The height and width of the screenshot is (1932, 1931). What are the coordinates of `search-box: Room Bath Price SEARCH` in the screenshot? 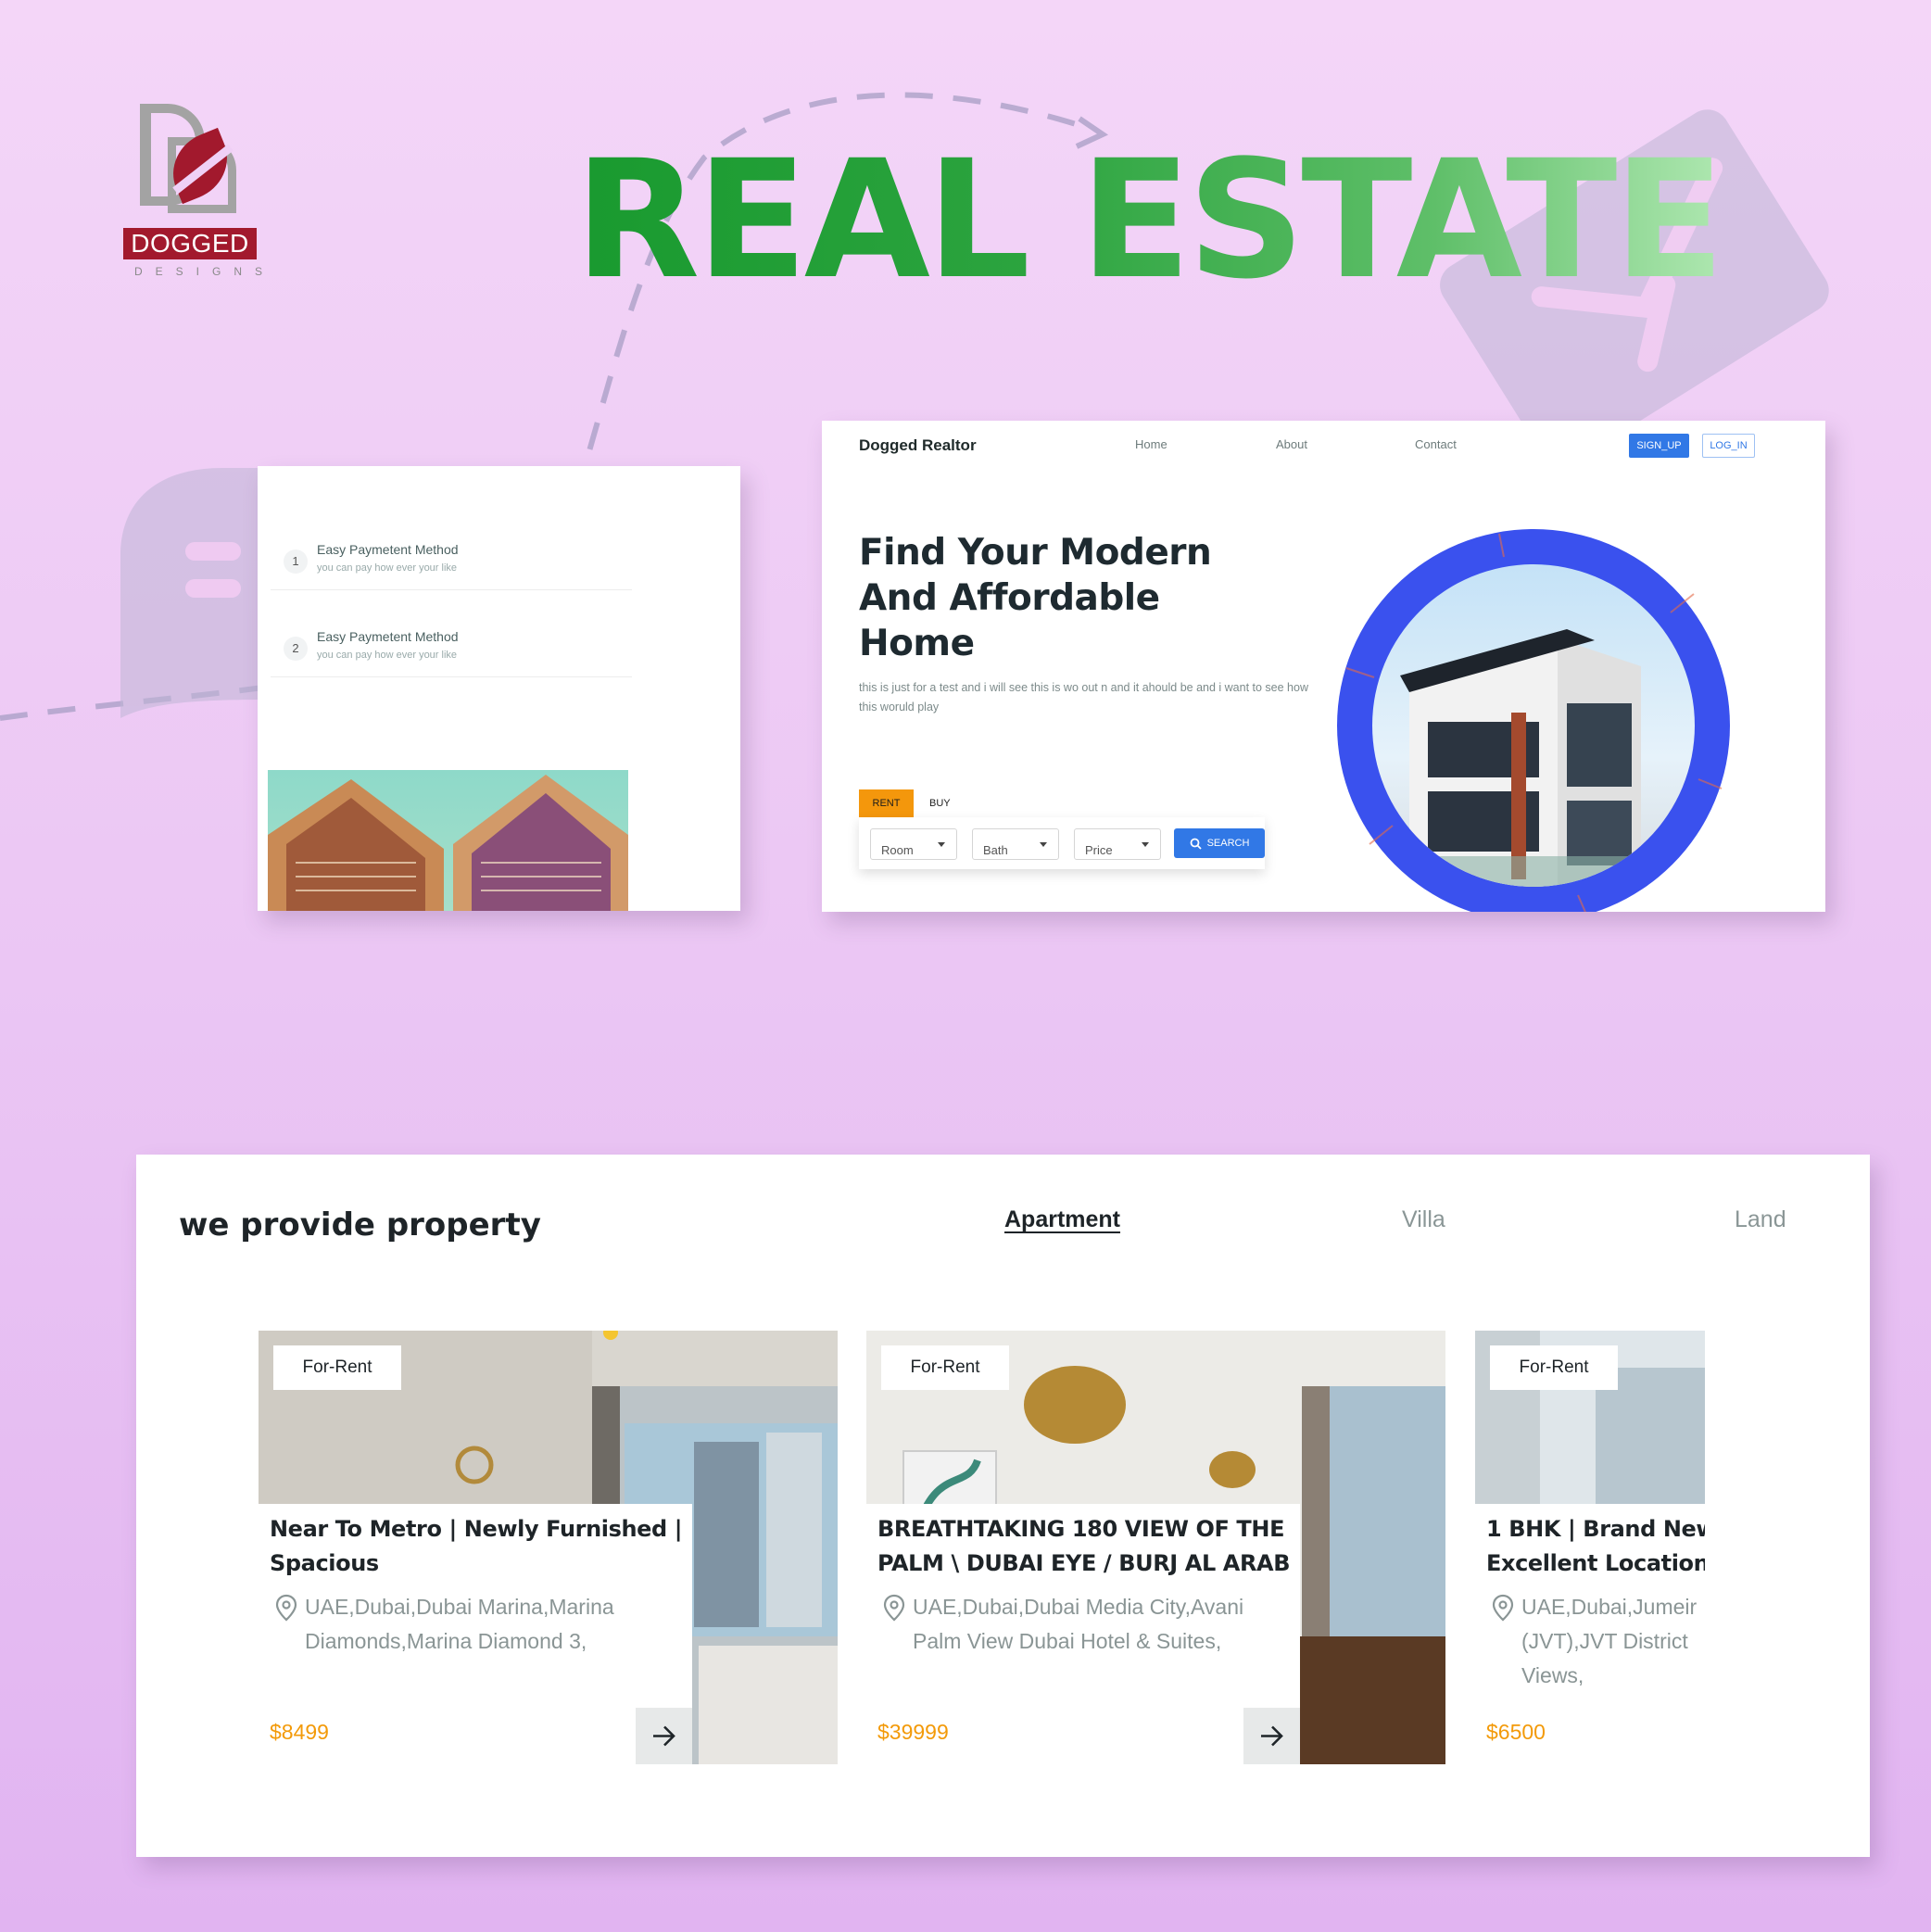 It's located at (1062, 843).